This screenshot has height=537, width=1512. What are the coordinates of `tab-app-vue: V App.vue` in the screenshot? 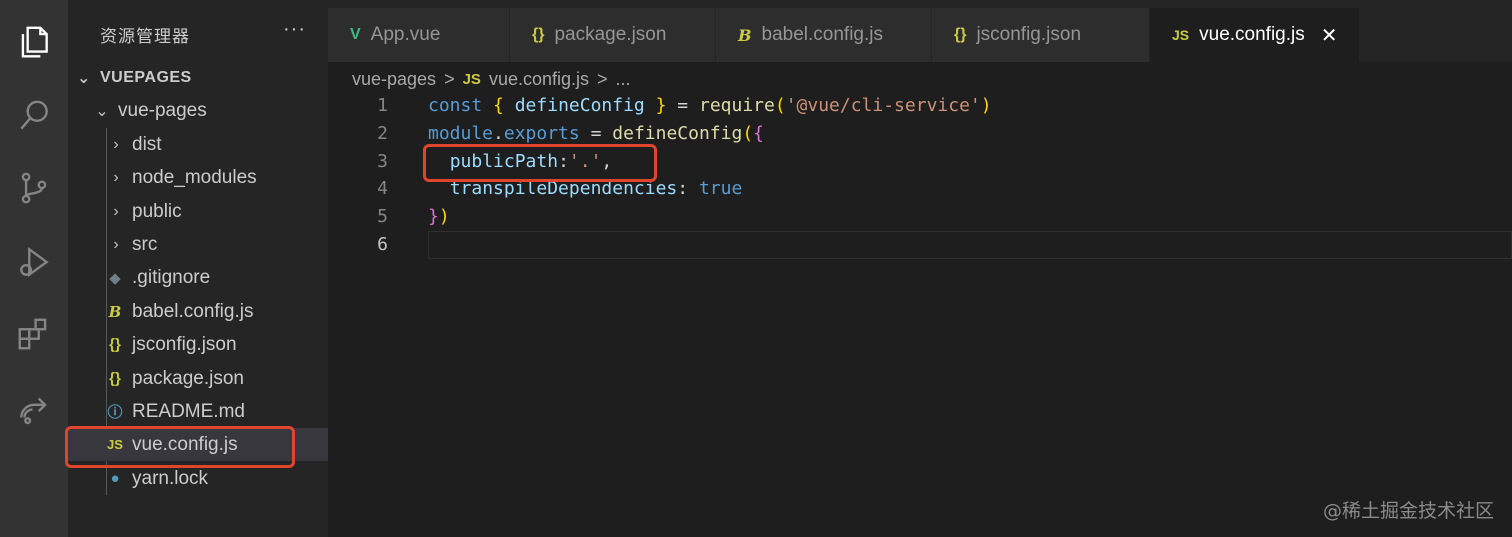 It's located at (419, 35).